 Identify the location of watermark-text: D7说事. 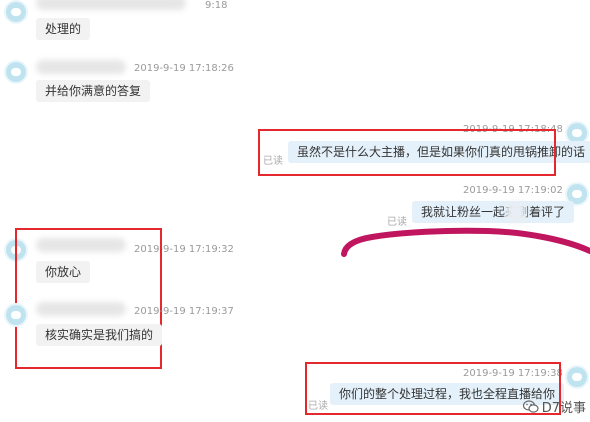
(563, 408).